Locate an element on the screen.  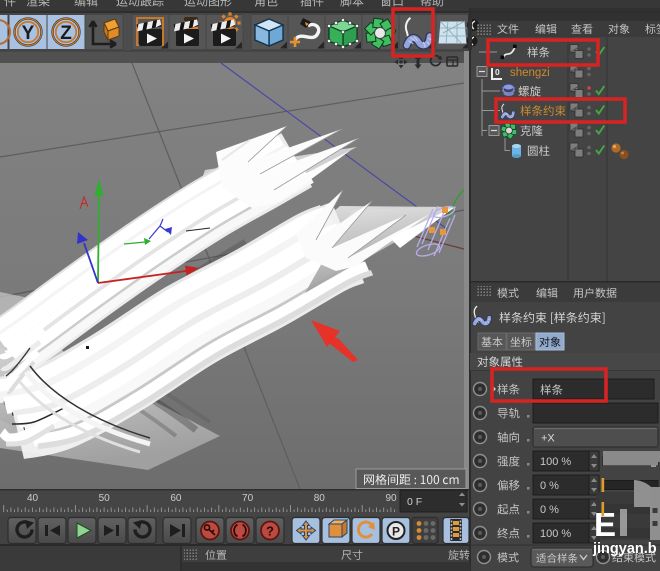
svg-text: Y is located at coordinates (28, 33).